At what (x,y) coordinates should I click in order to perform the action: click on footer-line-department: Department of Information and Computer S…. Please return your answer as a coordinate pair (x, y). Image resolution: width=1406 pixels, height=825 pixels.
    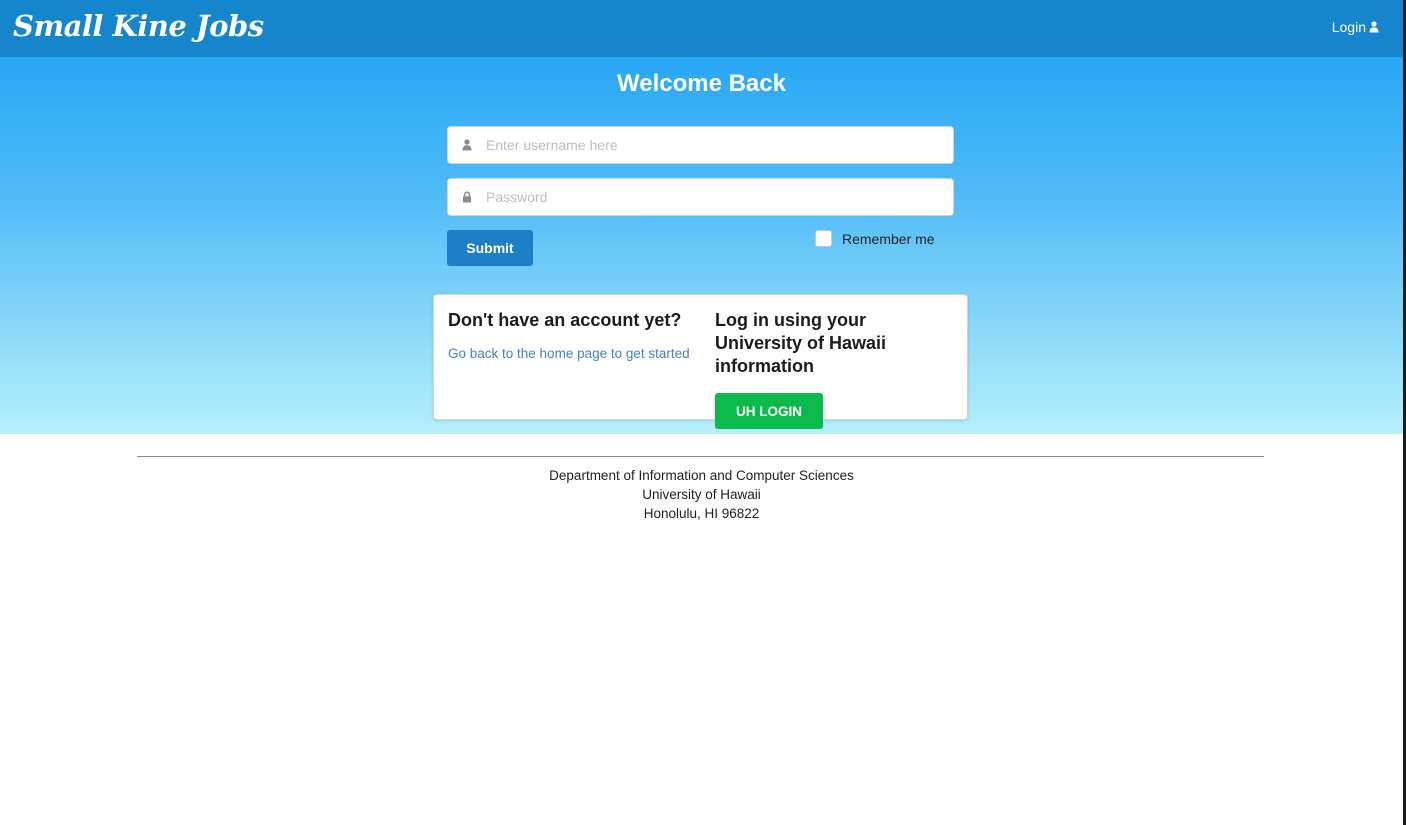
    Looking at the image, I should click on (701, 475).